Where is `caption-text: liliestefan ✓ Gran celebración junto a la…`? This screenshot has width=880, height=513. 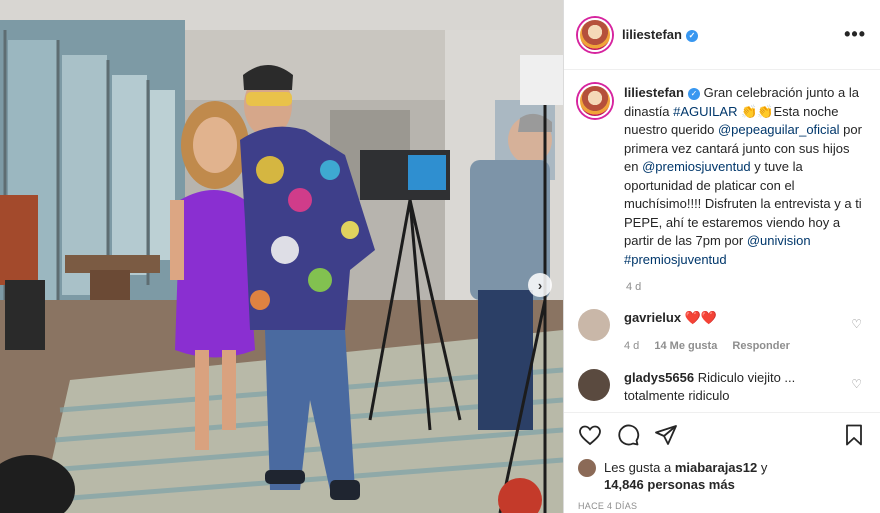 caption-text: liliestefan ✓ Gran celebración junto a la… is located at coordinates (744, 176).